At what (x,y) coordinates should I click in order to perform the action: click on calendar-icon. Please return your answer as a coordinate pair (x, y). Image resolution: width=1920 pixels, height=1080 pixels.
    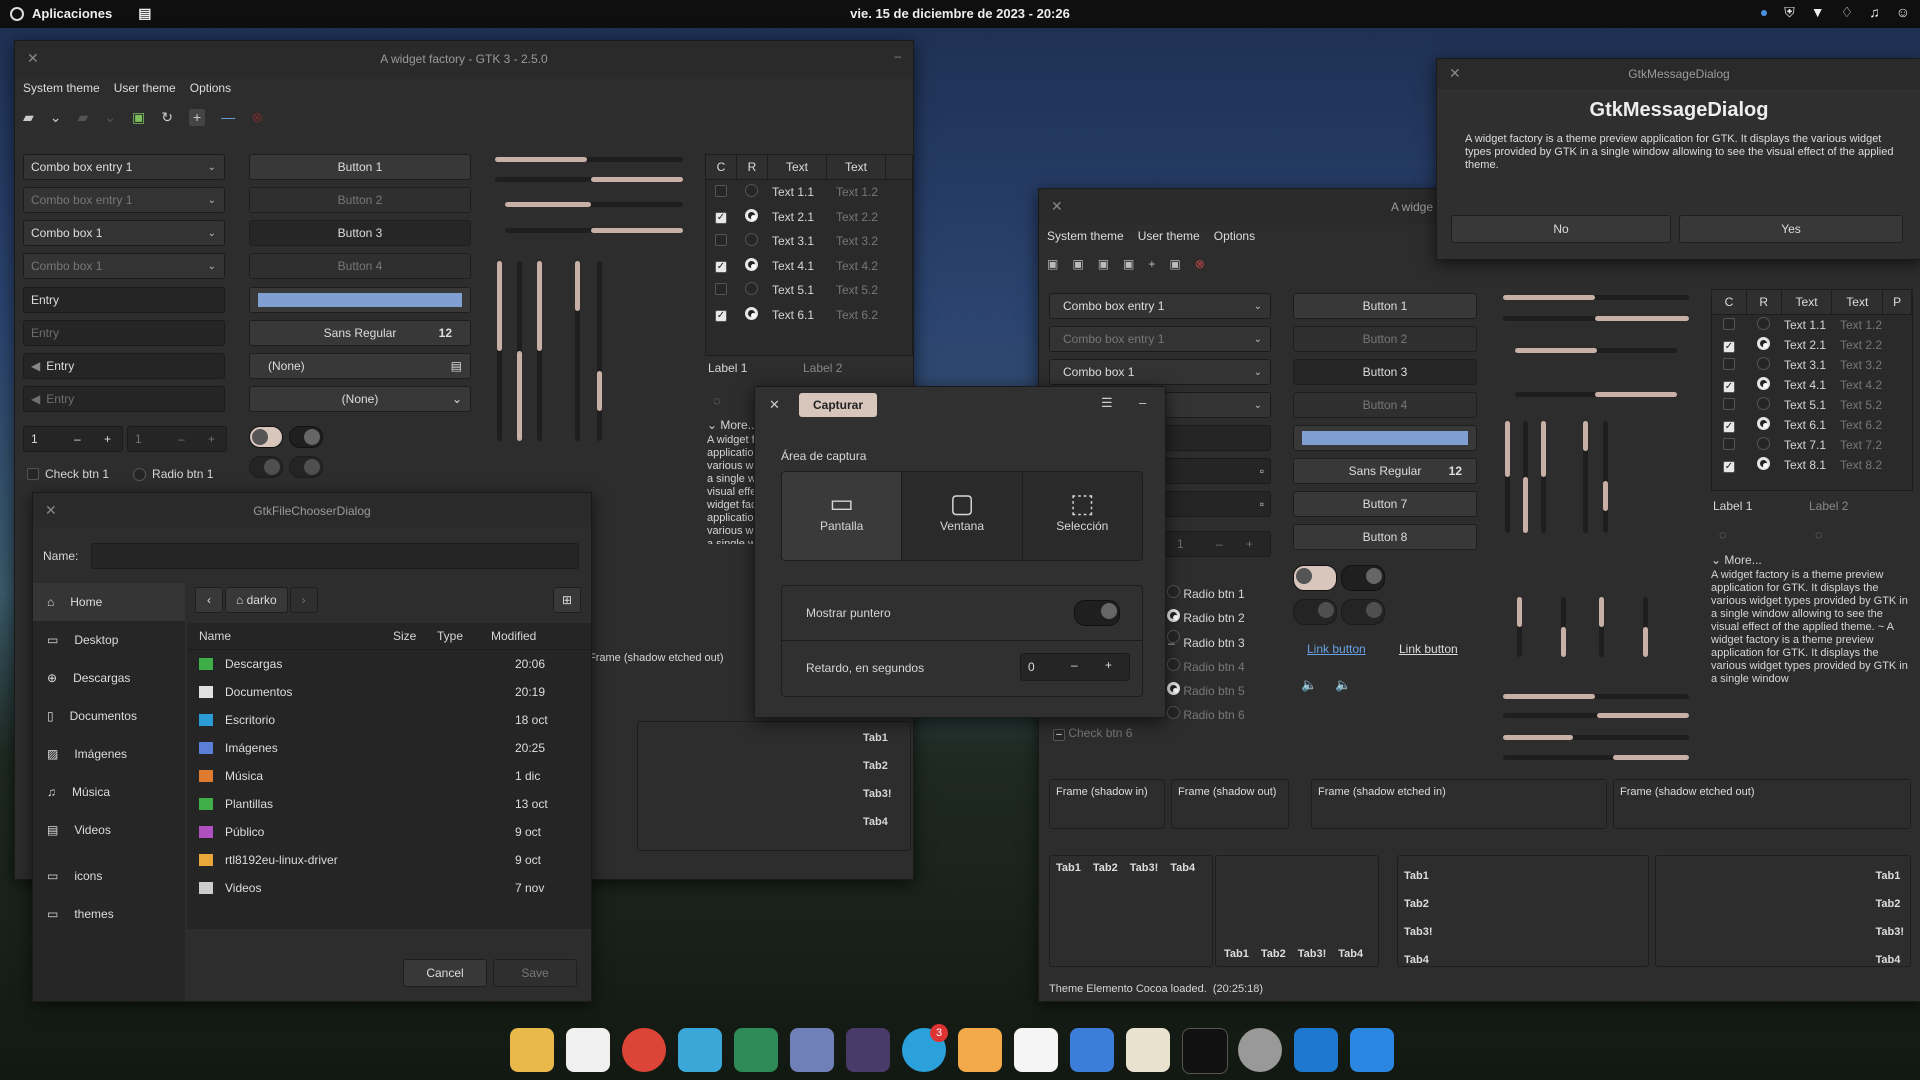
    Looking at the image, I should click on (1036, 1050).